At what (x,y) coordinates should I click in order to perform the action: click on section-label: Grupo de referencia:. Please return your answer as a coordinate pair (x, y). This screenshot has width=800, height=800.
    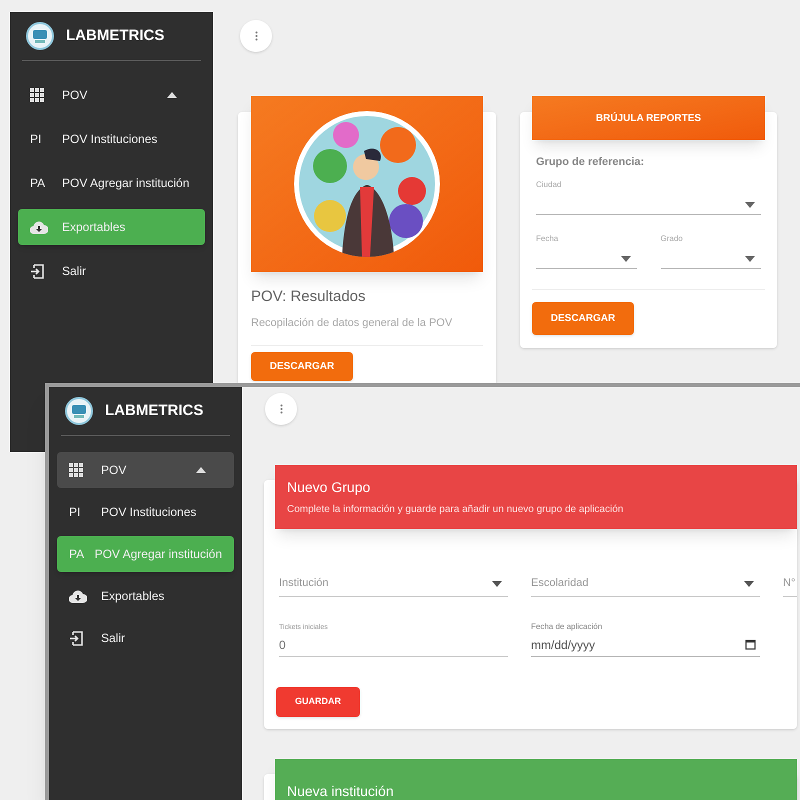
    Looking at the image, I should click on (591, 162).